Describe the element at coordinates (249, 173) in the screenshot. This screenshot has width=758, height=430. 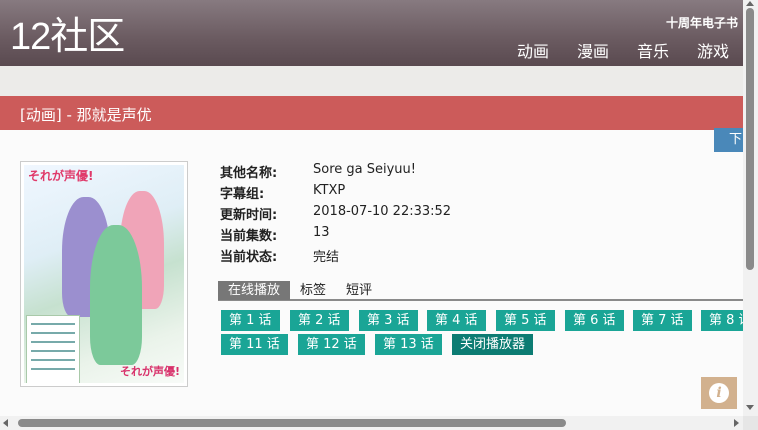
I see `info-label: 其他名称:` at that location.